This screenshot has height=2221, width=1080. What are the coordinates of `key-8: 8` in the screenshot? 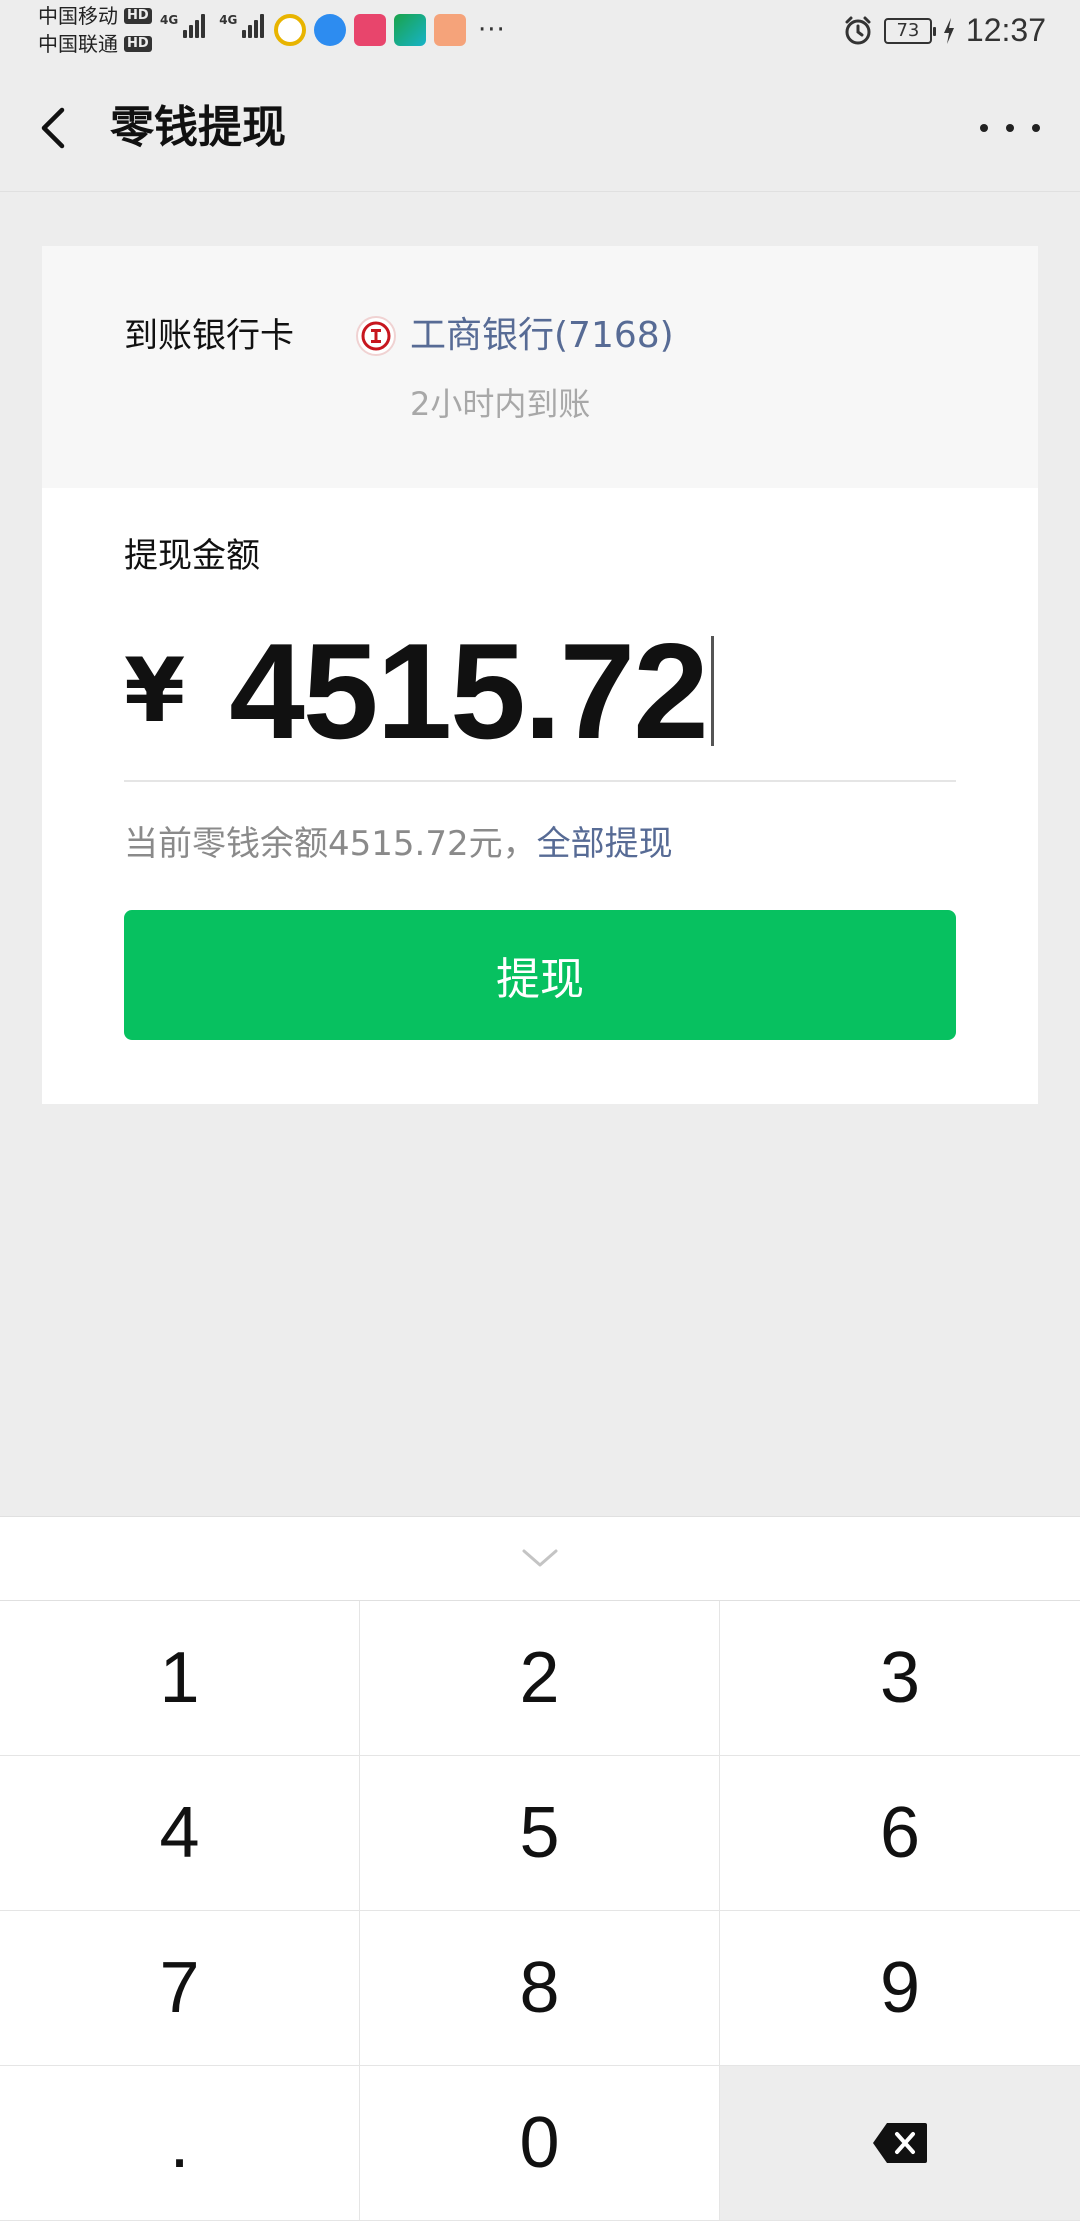 It's located at (540, 1988).